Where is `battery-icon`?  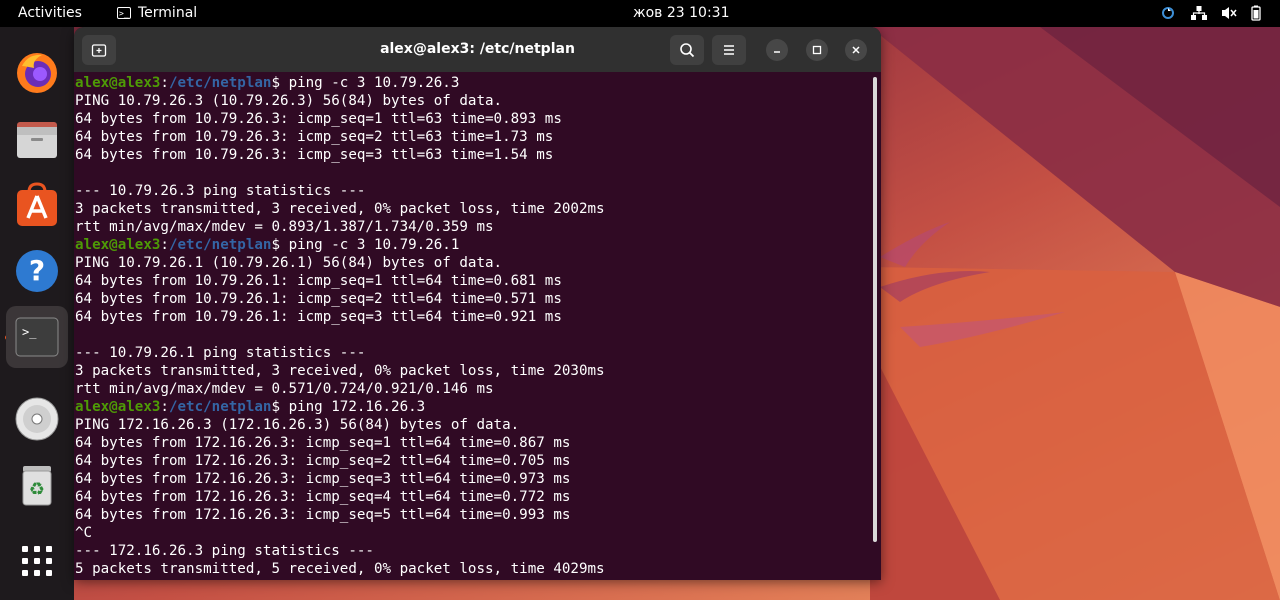 battery-icon is located at coordinates (1258, 13).